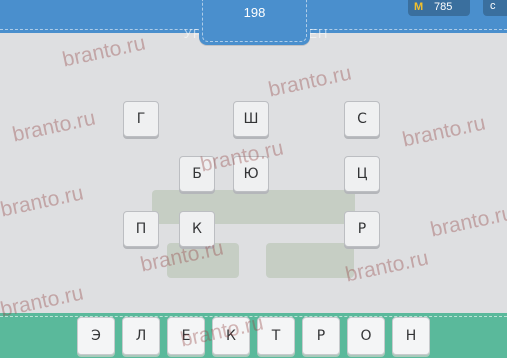  Describe the element at coordinates (366, 336) in the screenshot. I see `answer-slot: О` at that location.